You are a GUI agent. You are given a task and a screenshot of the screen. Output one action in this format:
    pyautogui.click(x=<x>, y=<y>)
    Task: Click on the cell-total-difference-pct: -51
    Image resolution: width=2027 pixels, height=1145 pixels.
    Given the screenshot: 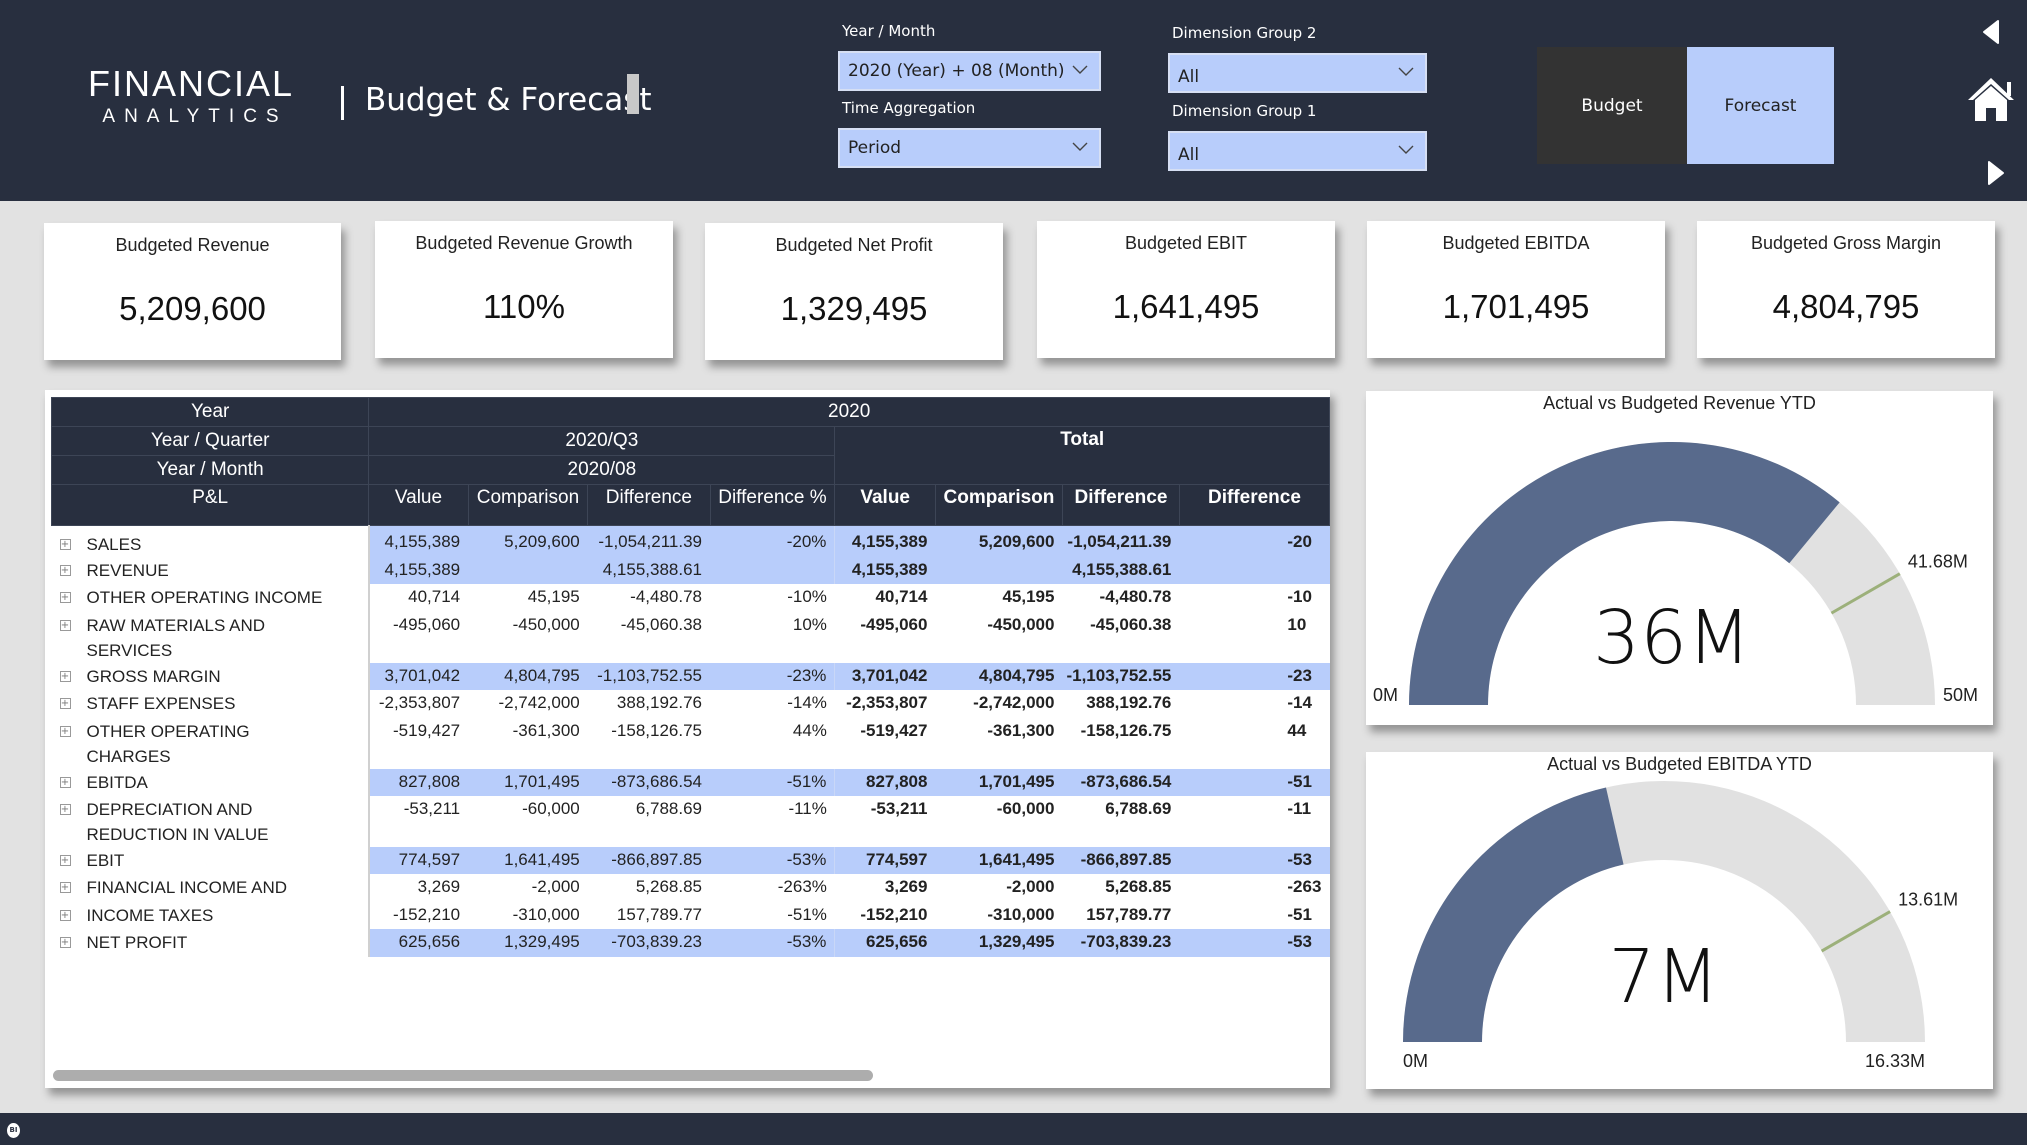 What is the action you would take?
    pyautogui.click(x=1254, y=782)
    